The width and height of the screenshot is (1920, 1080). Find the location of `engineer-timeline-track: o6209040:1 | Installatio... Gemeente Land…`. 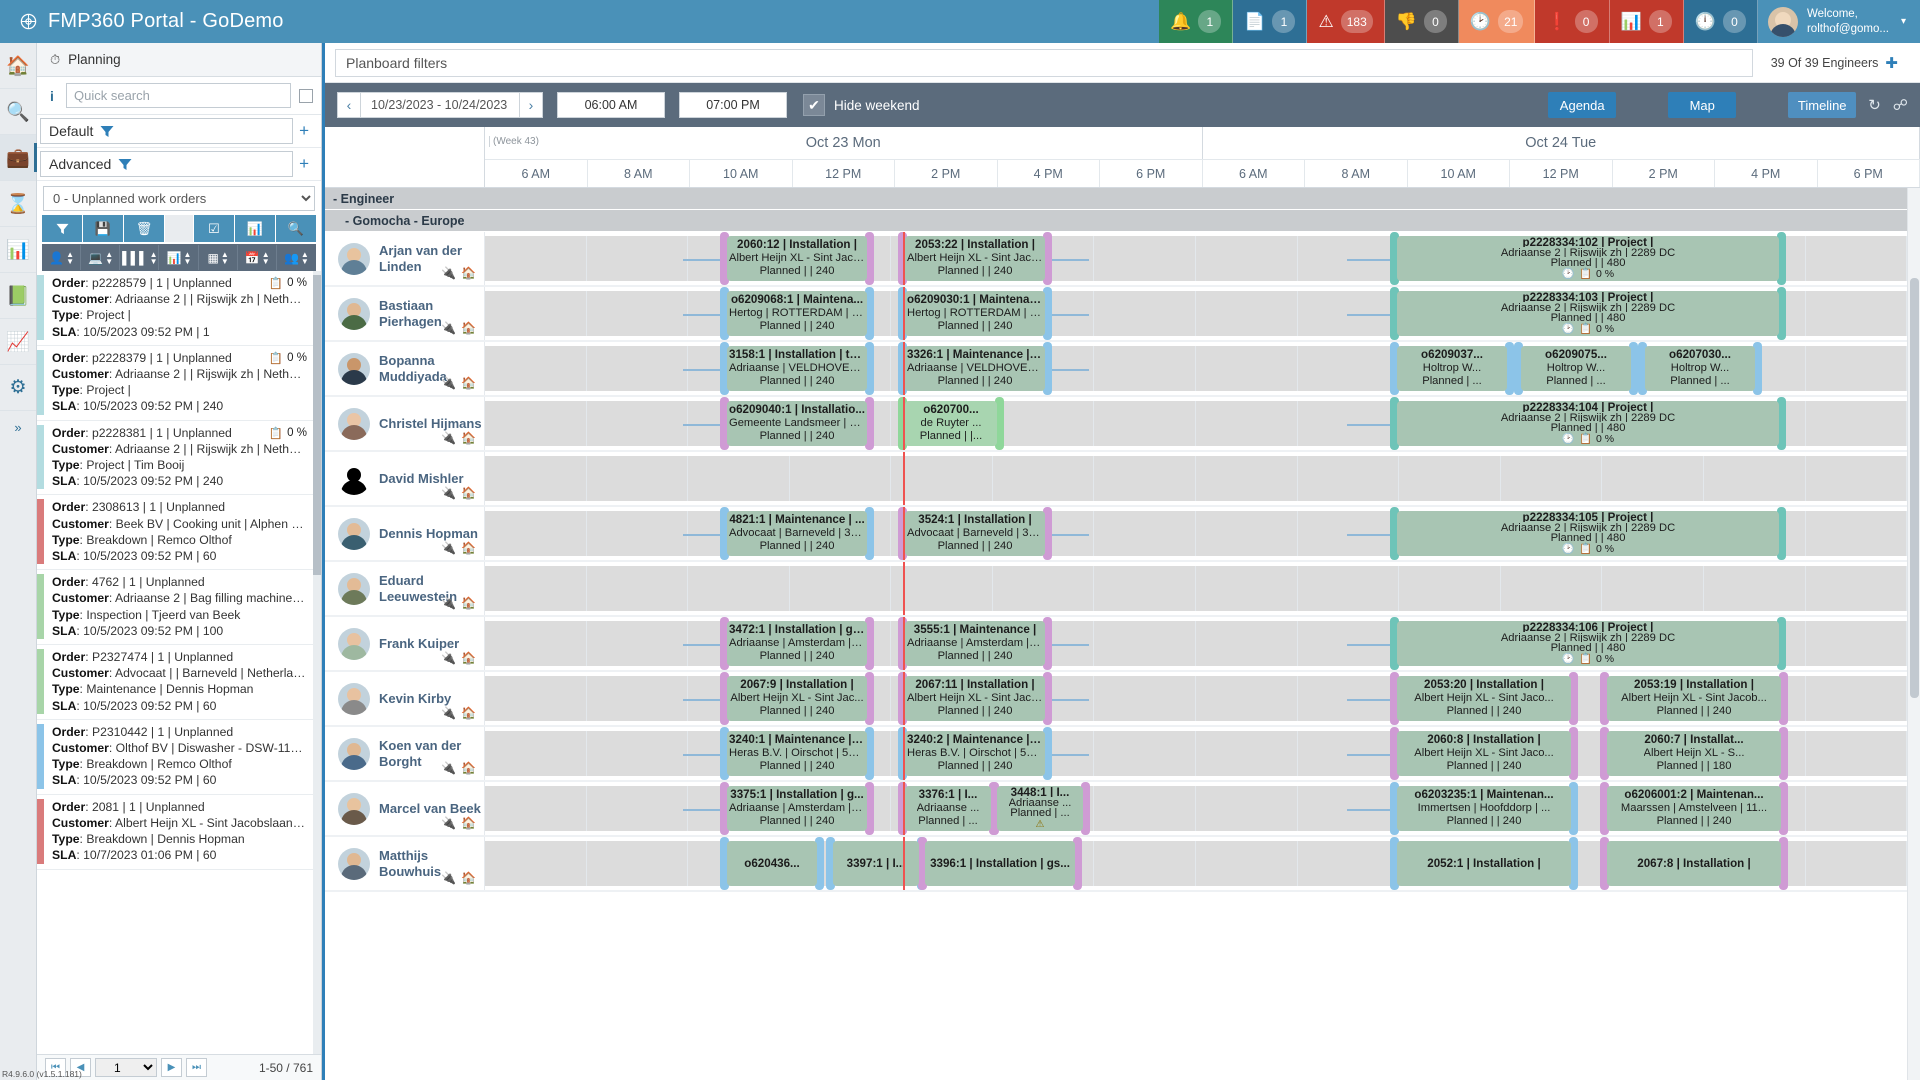

engineer-timeline-track: o6209040:1 | Installatio... Gemeente Land… is located at coordinates (1196, 423).